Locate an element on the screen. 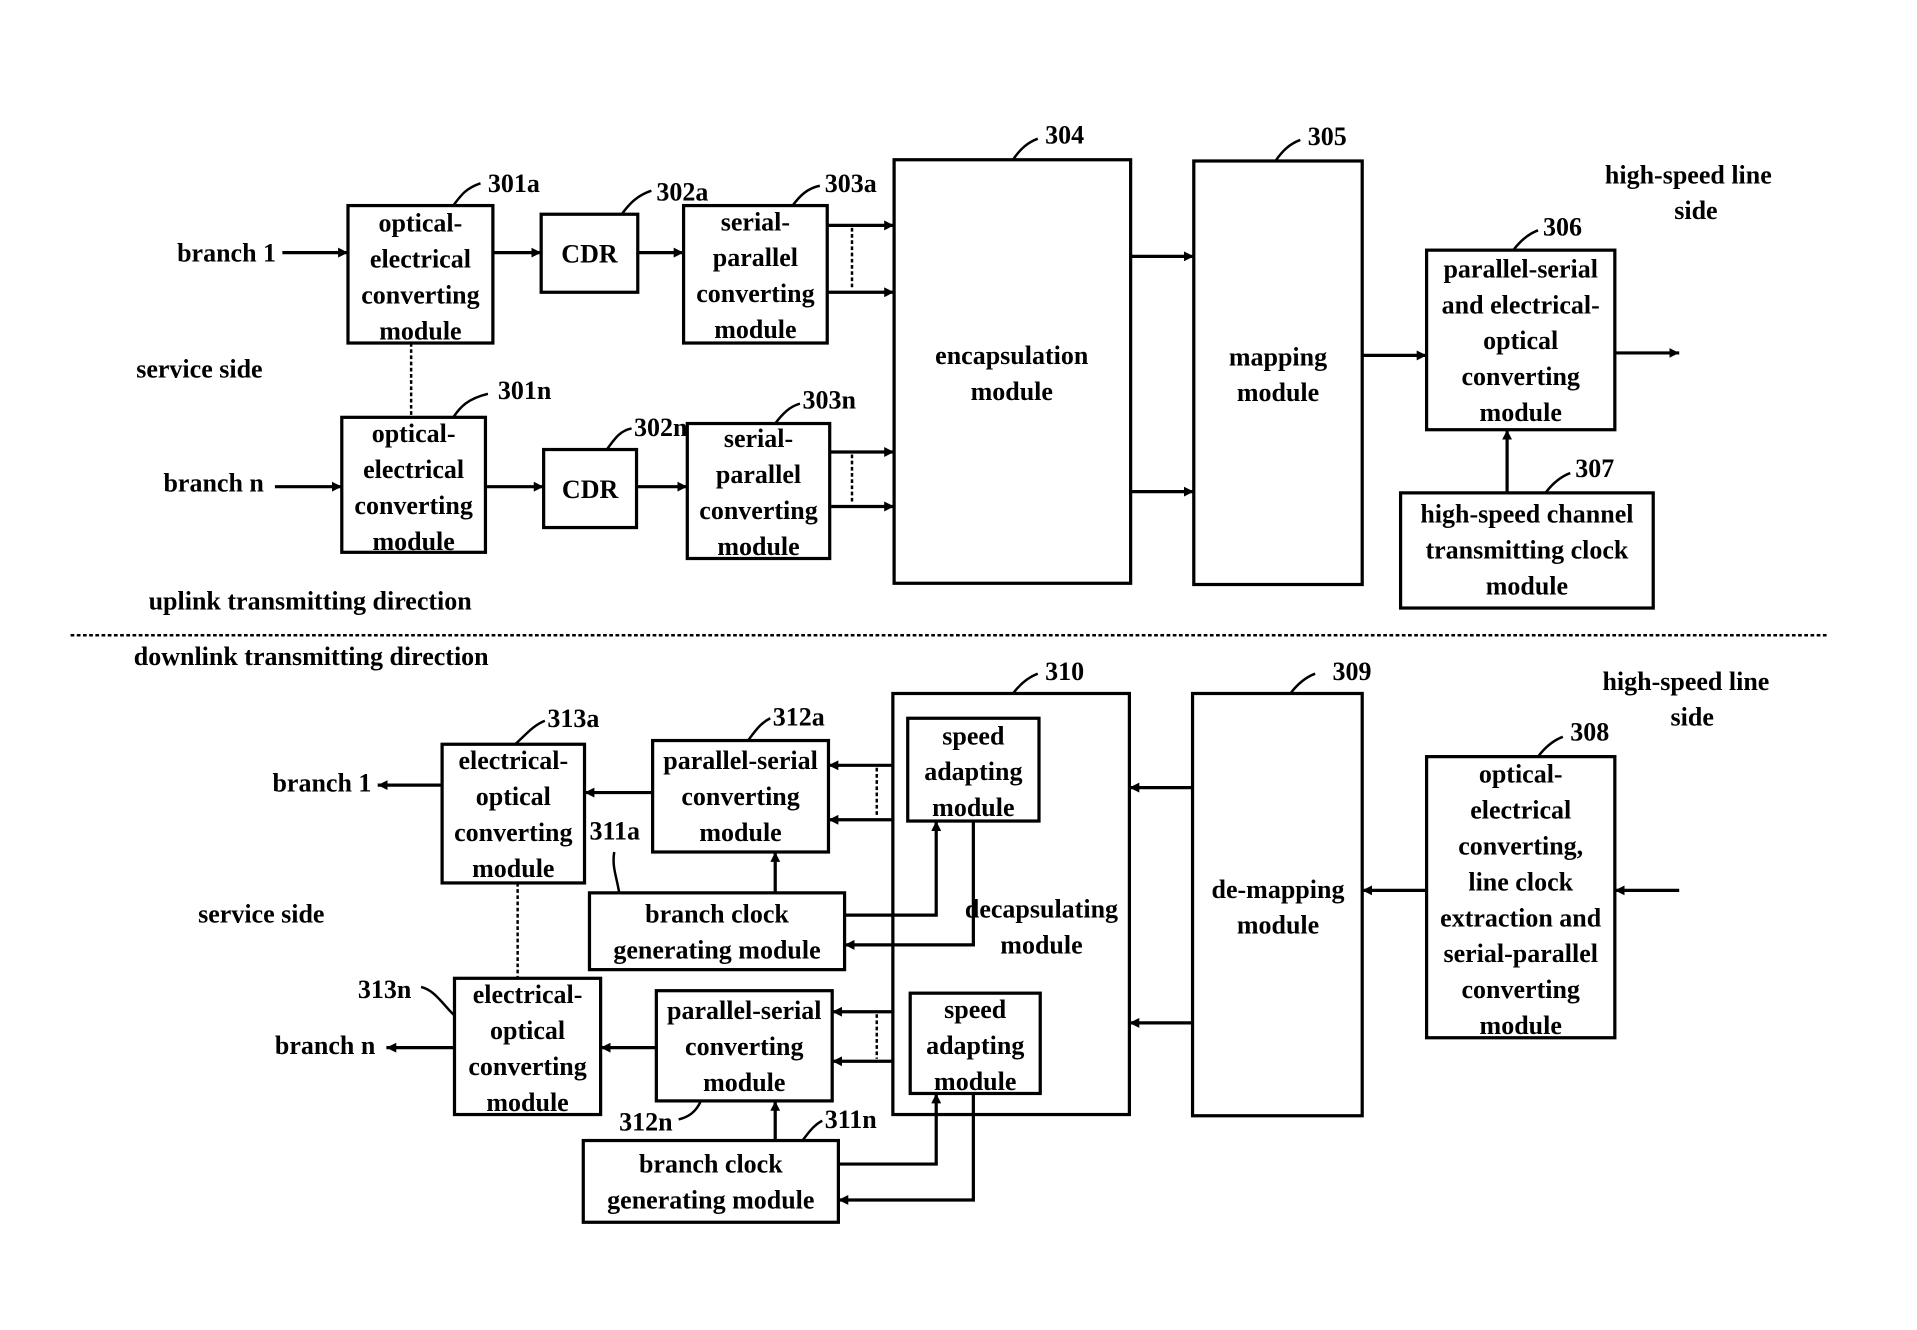 Image resolution: width=1917 pixels, height=1330 pixels. ref-304: 304 is located at coordinates (1064, 135).